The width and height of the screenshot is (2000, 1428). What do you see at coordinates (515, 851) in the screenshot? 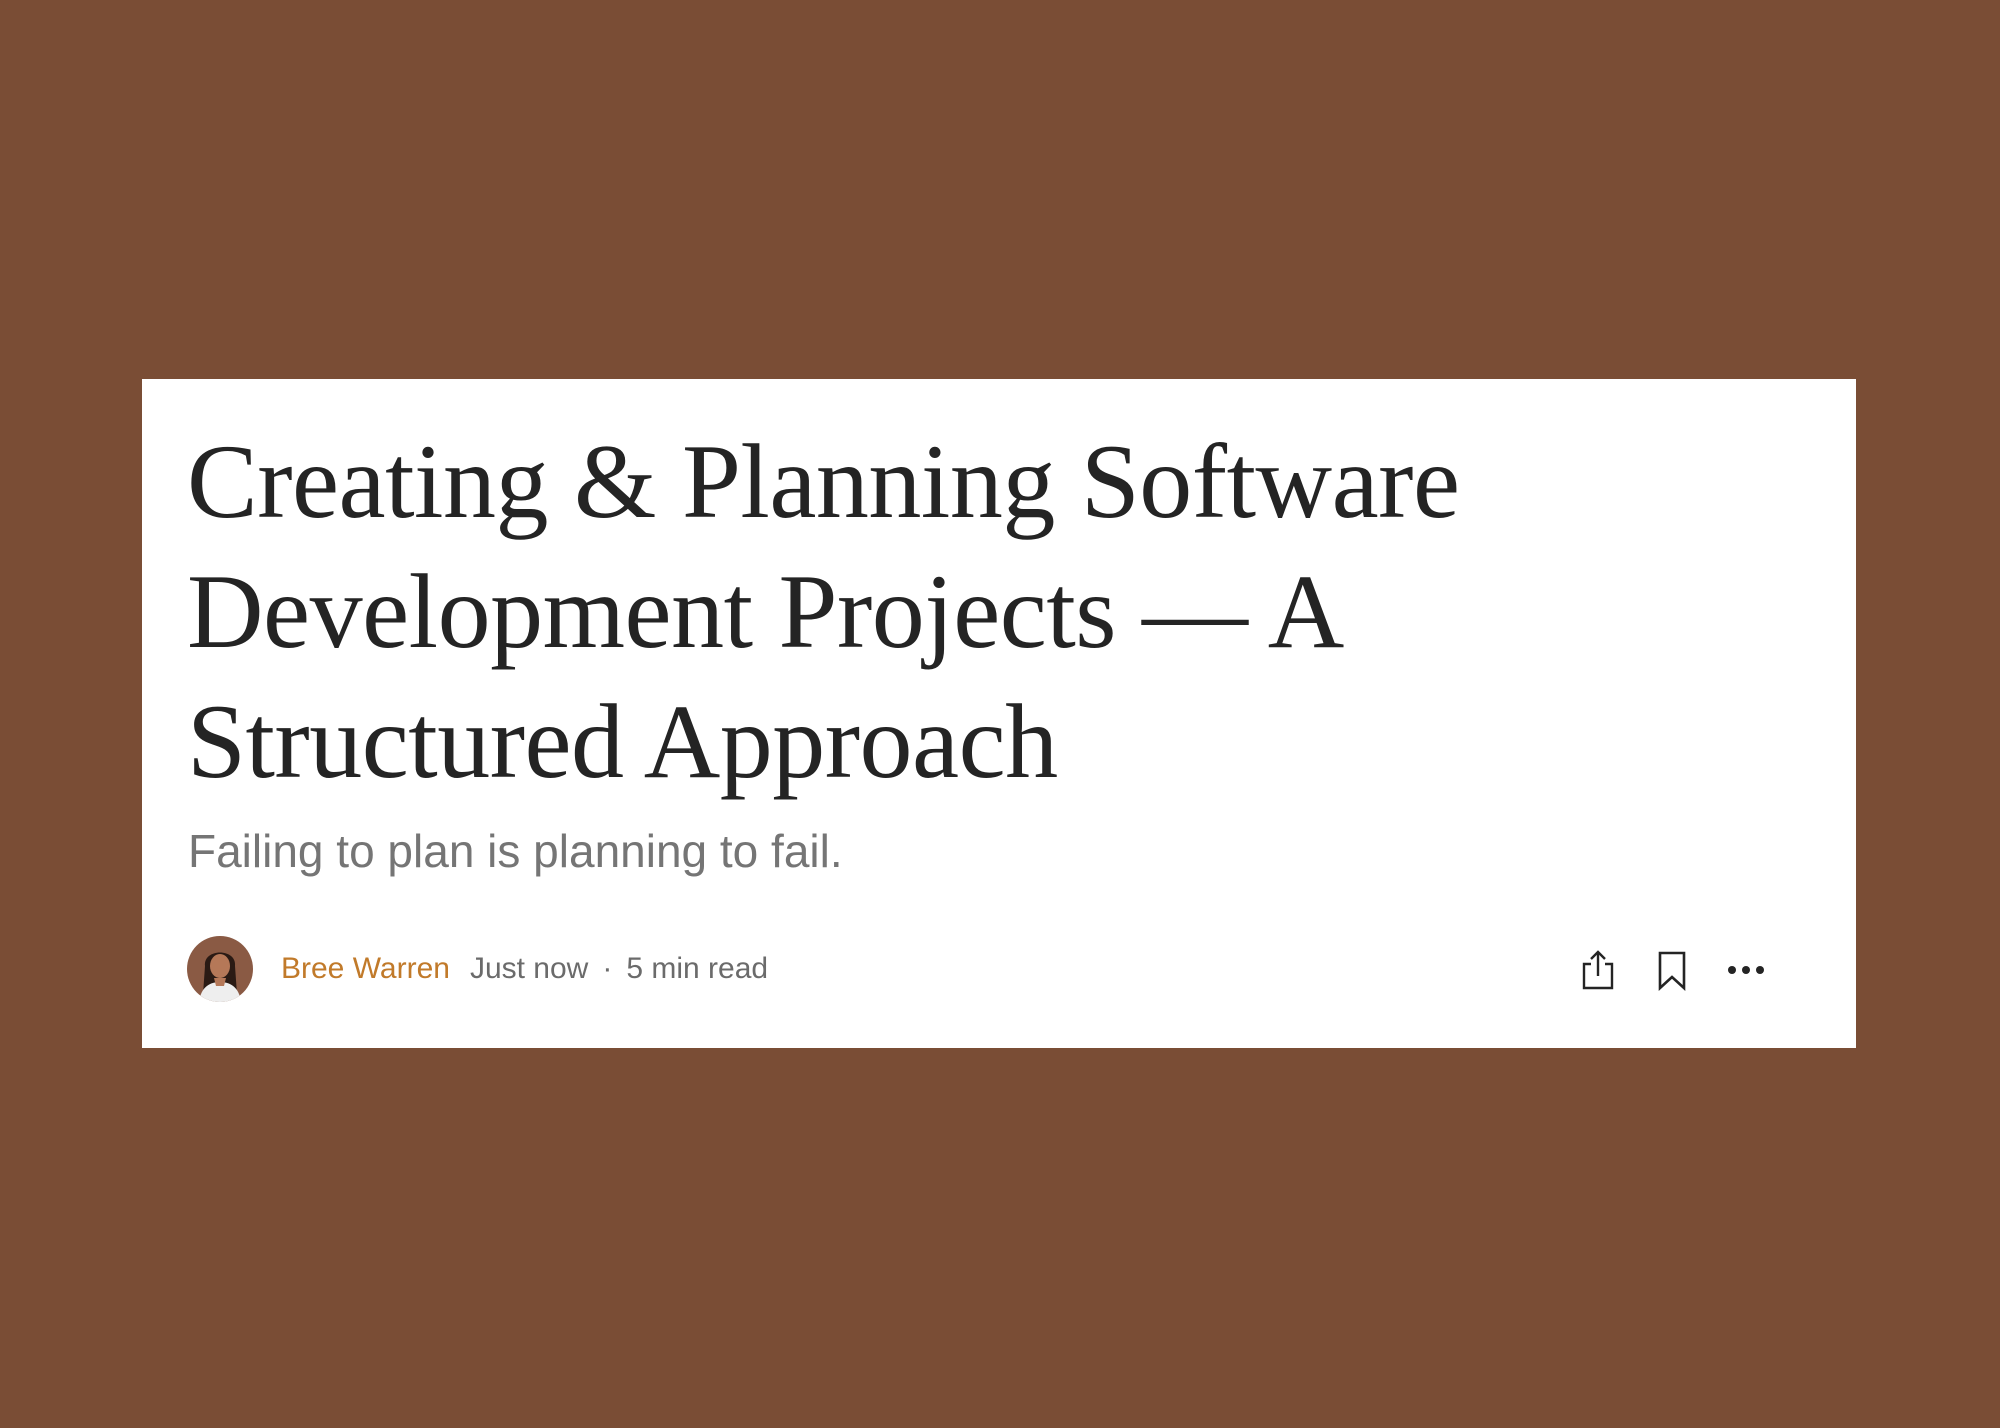
I see `article-subtitle: Failing to plan is planning to fail.` at bounding box center [515, 851].